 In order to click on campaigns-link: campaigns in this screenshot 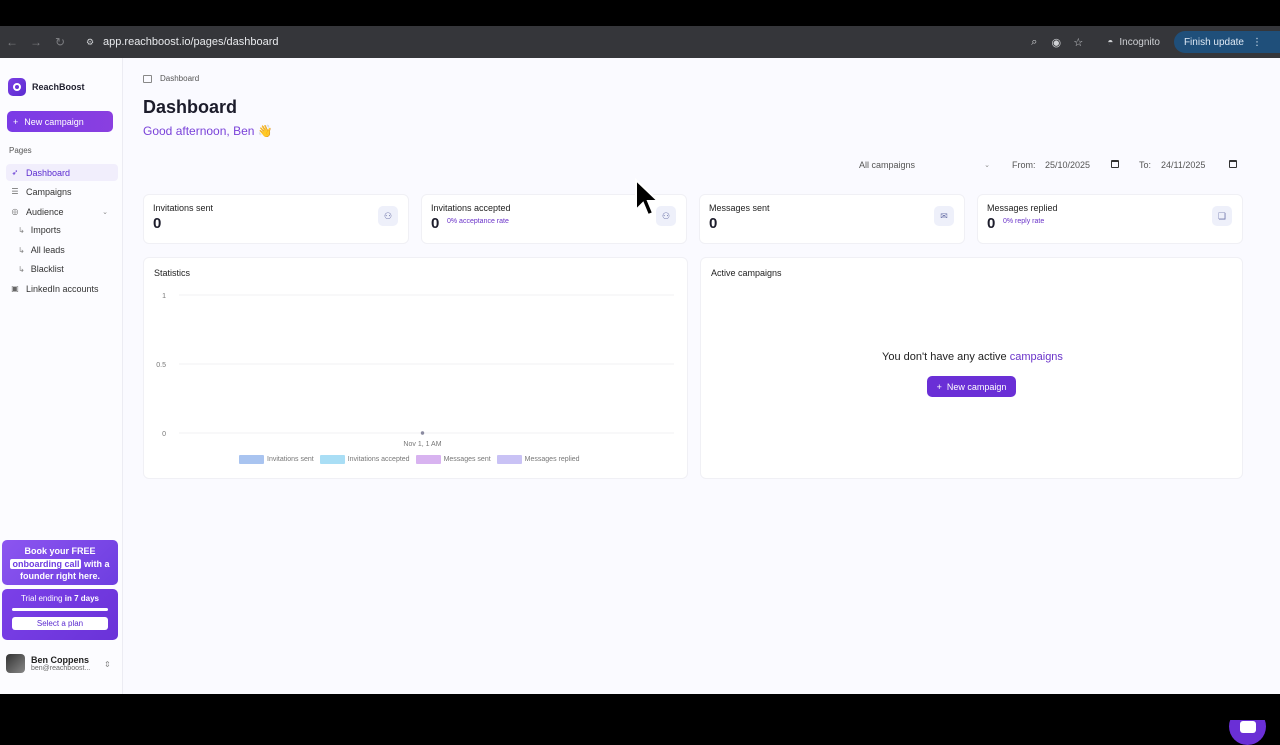, I will do `click(1036, 357)`.